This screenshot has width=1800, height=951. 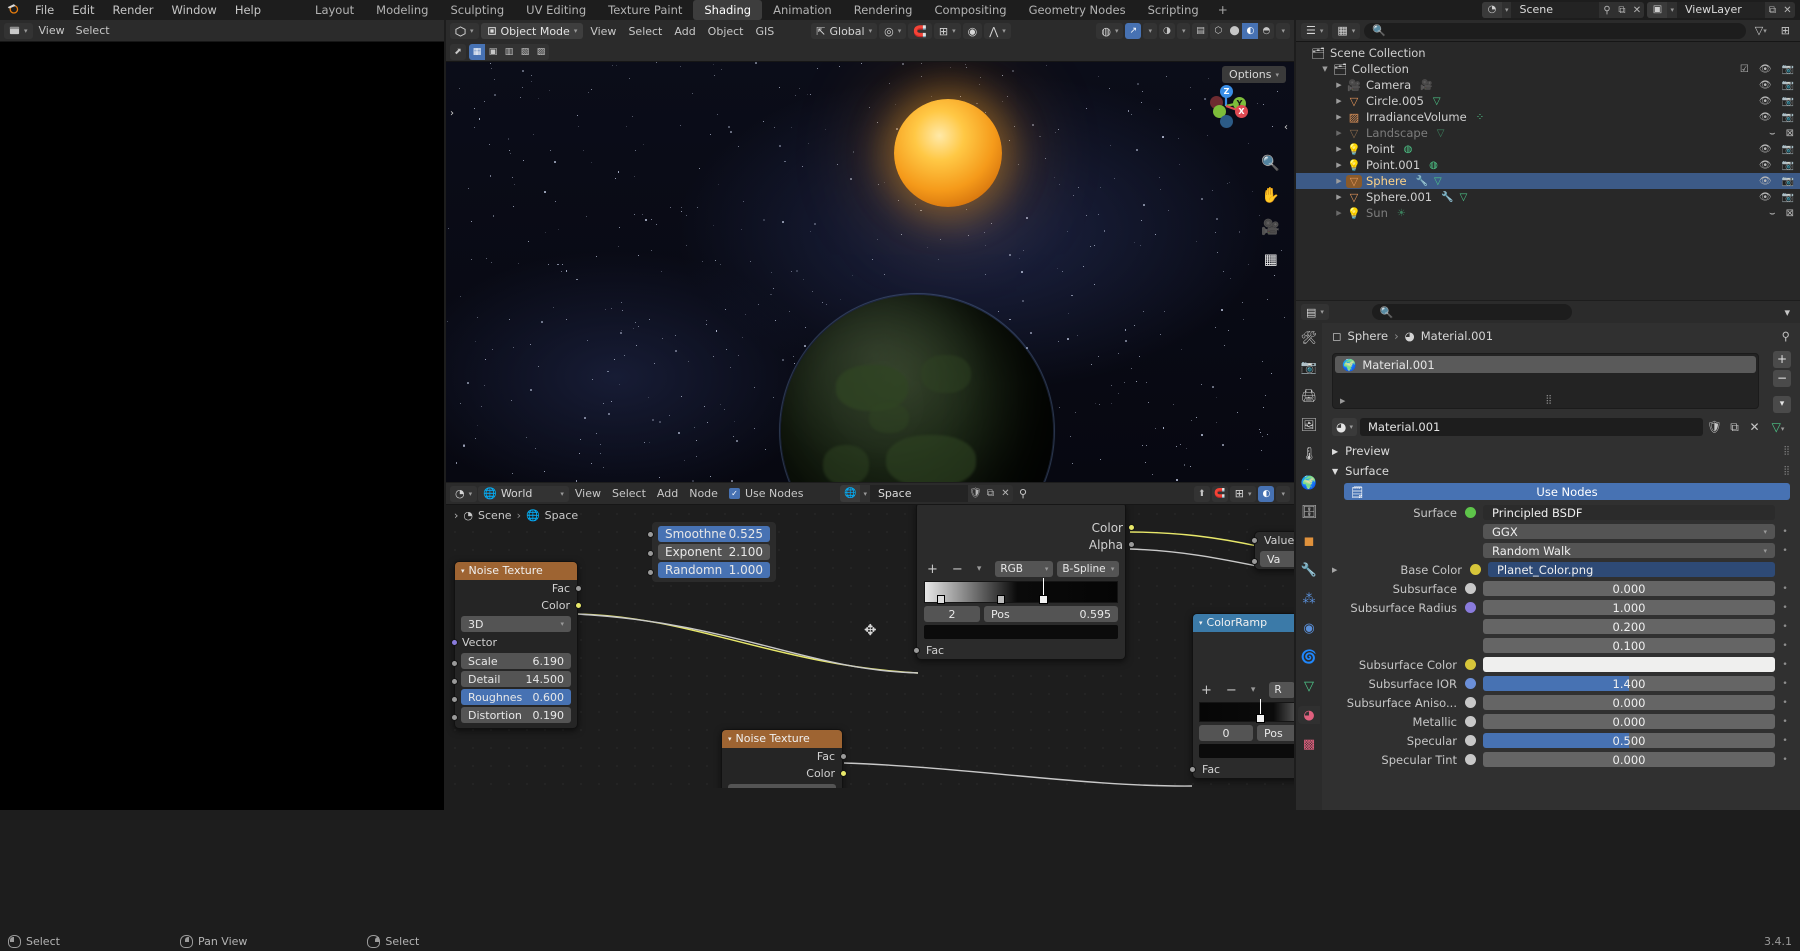 I want to click on property-value: 0.100, so click(x=1629, y=645).